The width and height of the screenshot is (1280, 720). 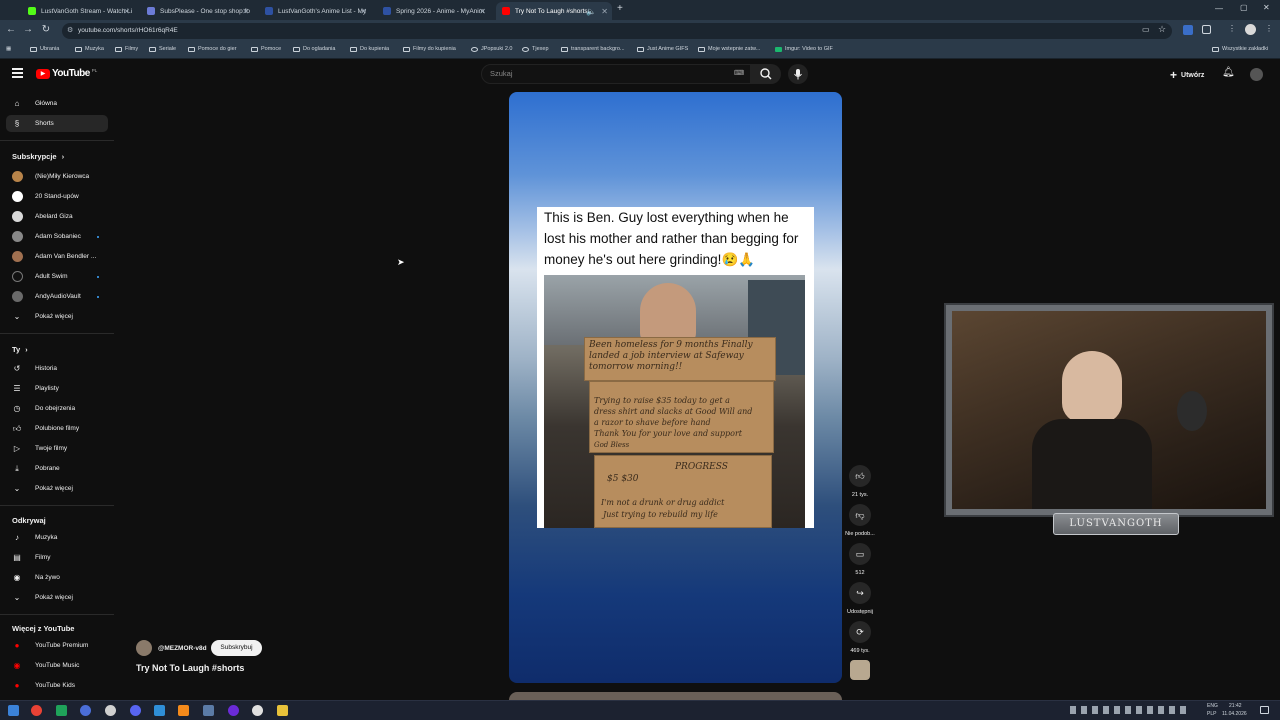 What do you see at coordinates (1162, 29) in the screenshot?
I see `bookmark-star-icon: ☆` at bounding box center [1162, 29].